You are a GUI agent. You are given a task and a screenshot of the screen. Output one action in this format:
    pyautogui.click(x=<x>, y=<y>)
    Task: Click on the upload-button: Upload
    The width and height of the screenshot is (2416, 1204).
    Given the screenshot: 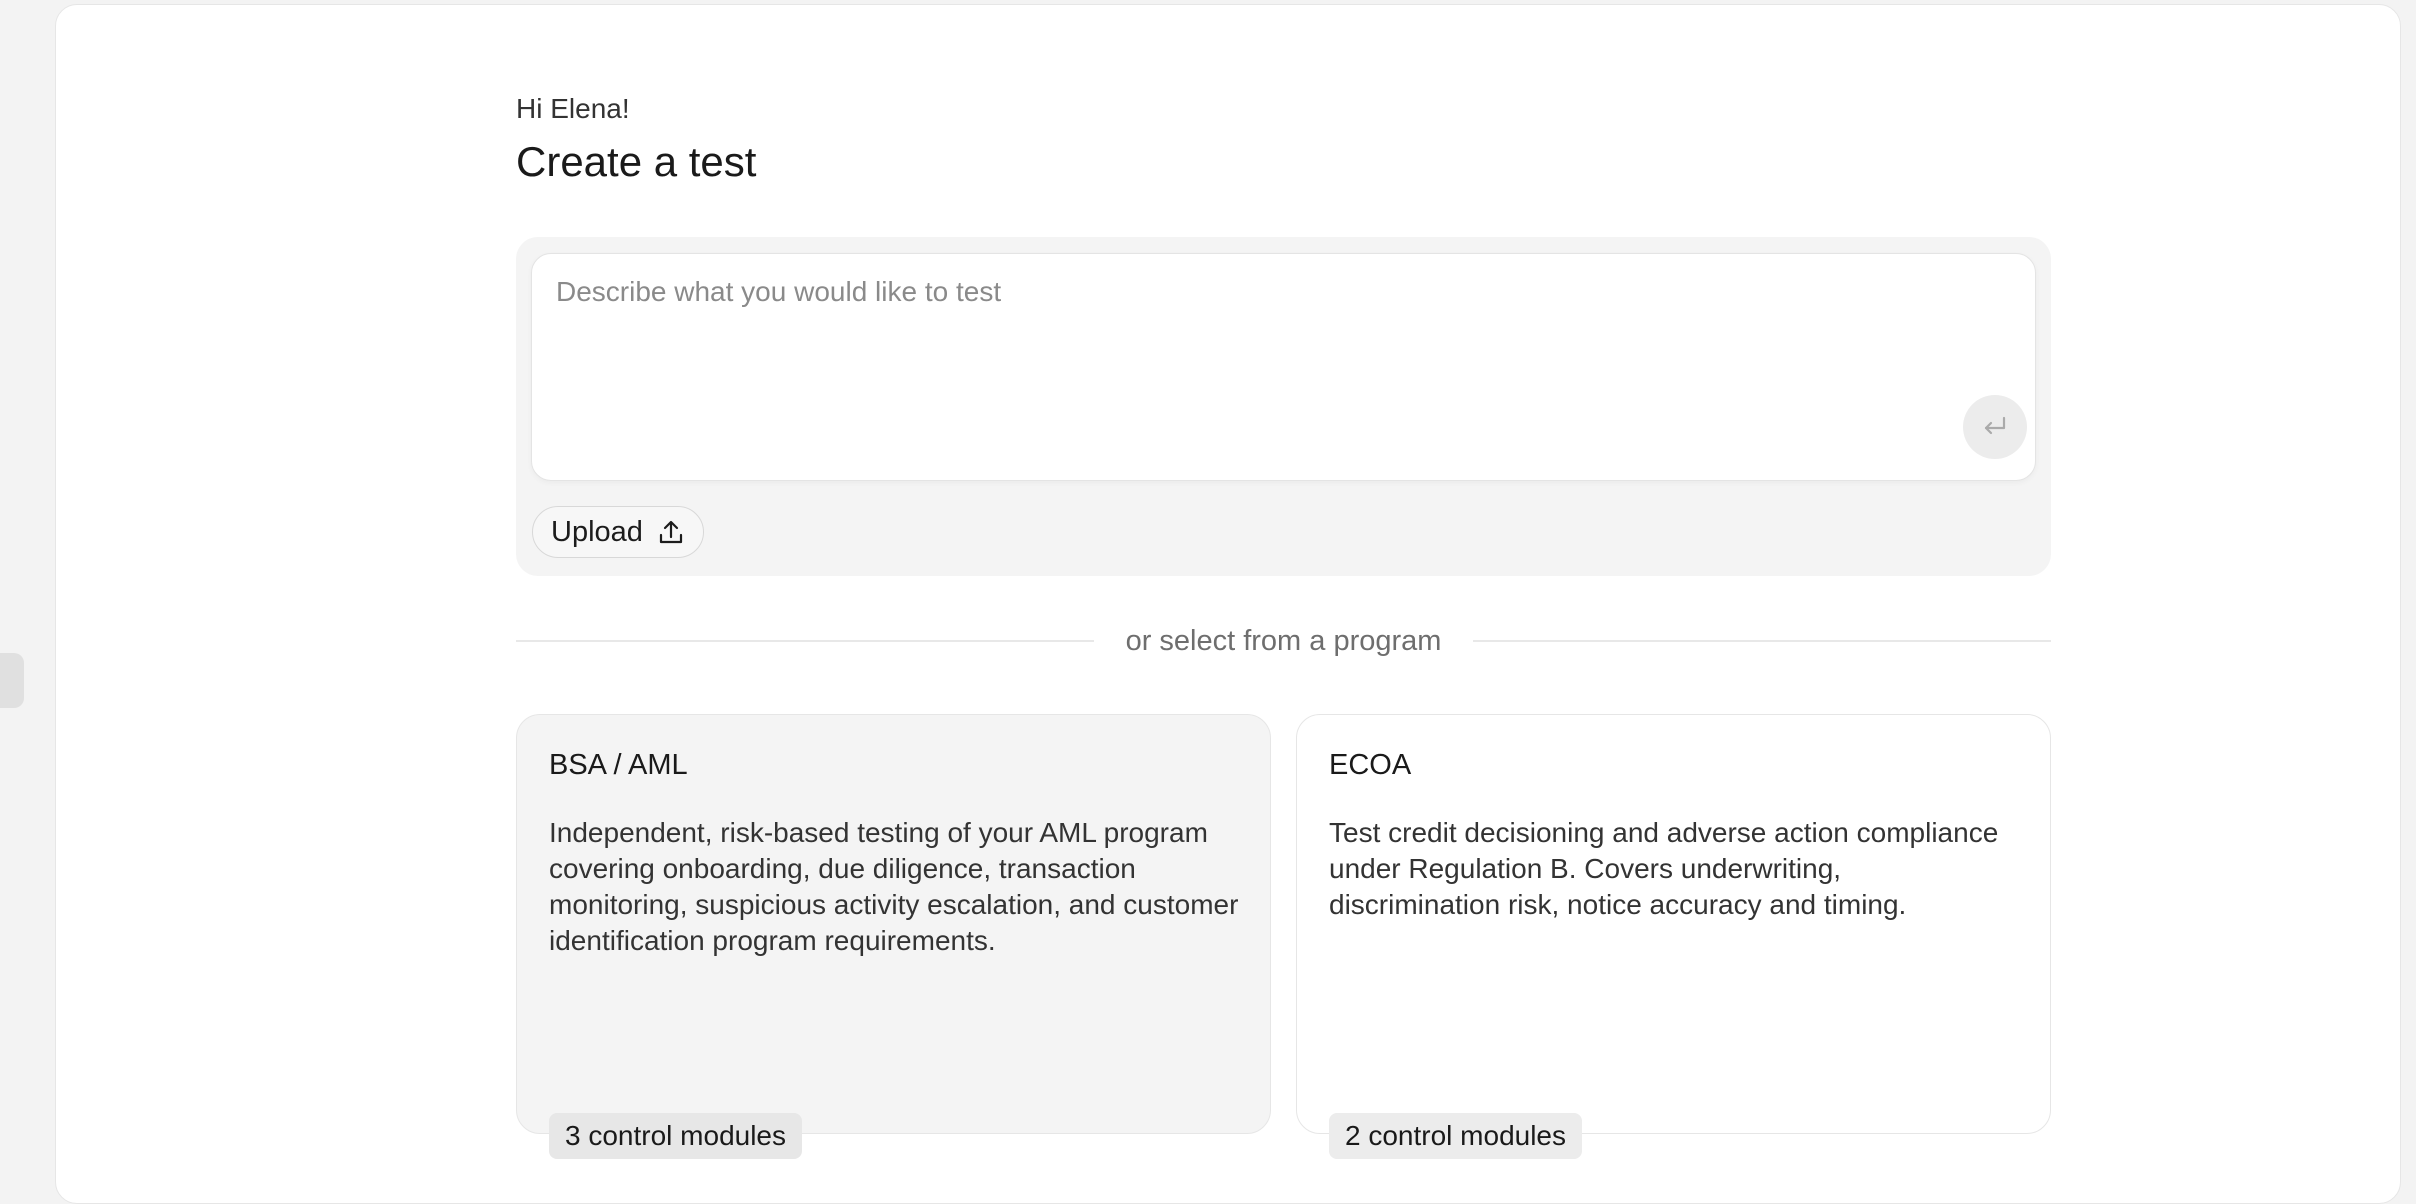 What is the action you would take?
    pyautogui.click(x=618, y=532)
    